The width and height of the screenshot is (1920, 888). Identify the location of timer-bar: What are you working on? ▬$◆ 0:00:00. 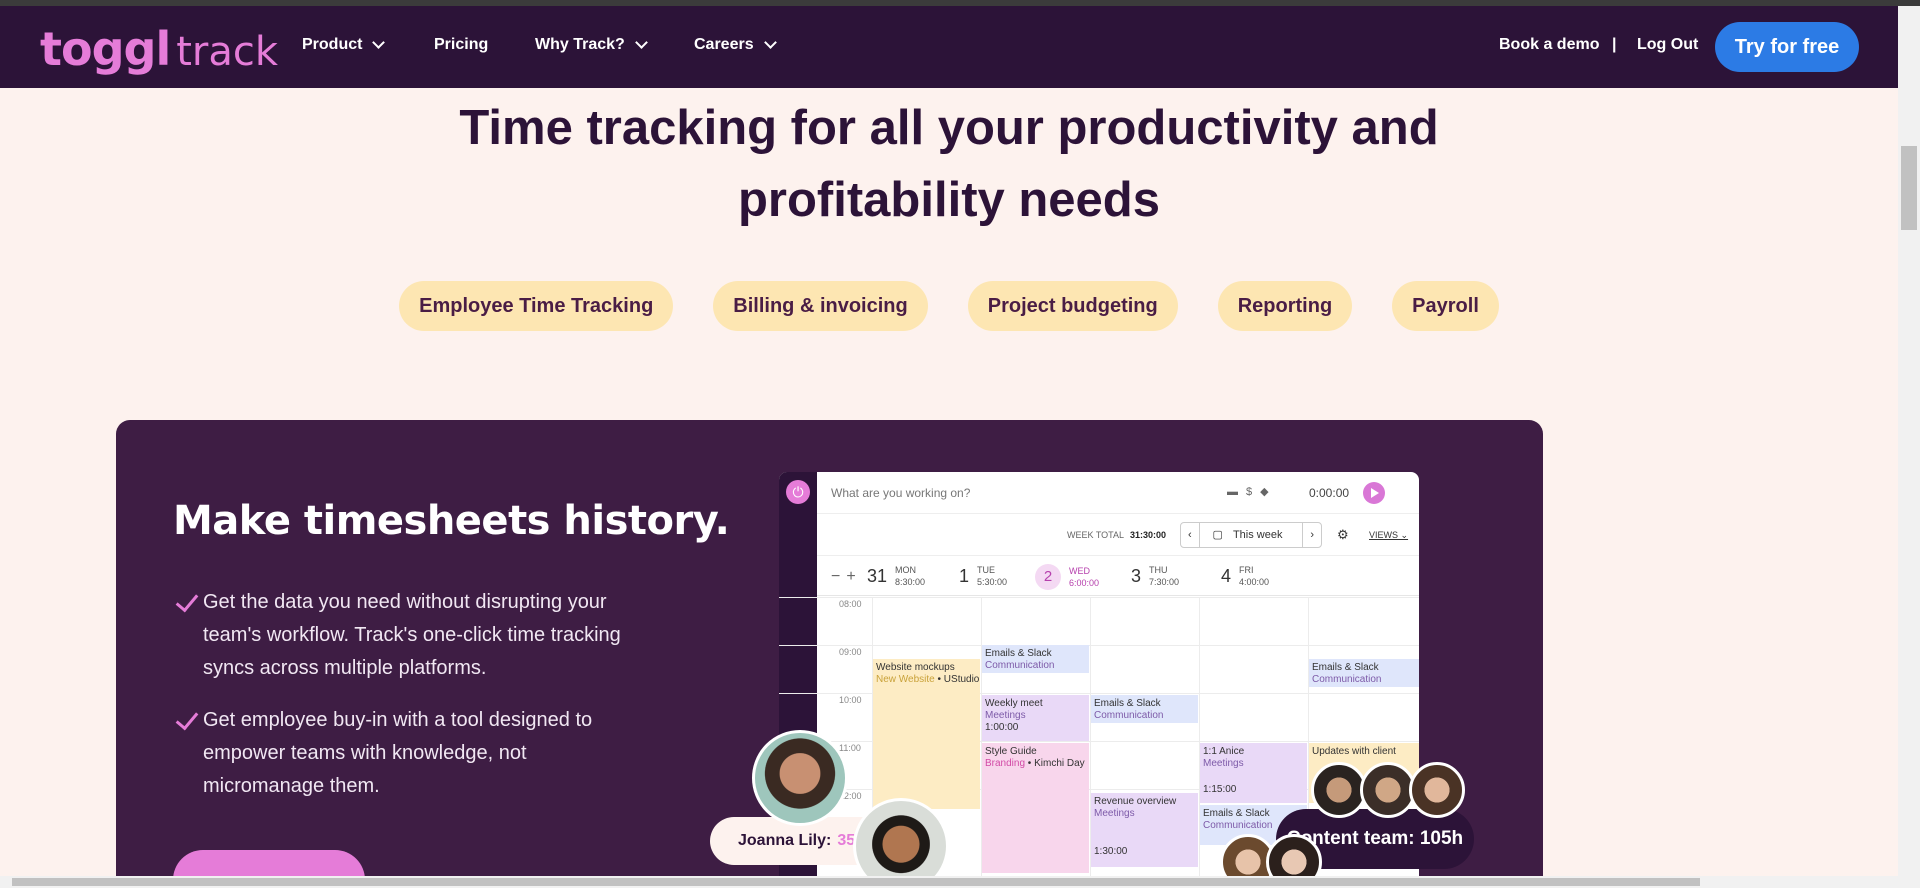
(1118, 493).